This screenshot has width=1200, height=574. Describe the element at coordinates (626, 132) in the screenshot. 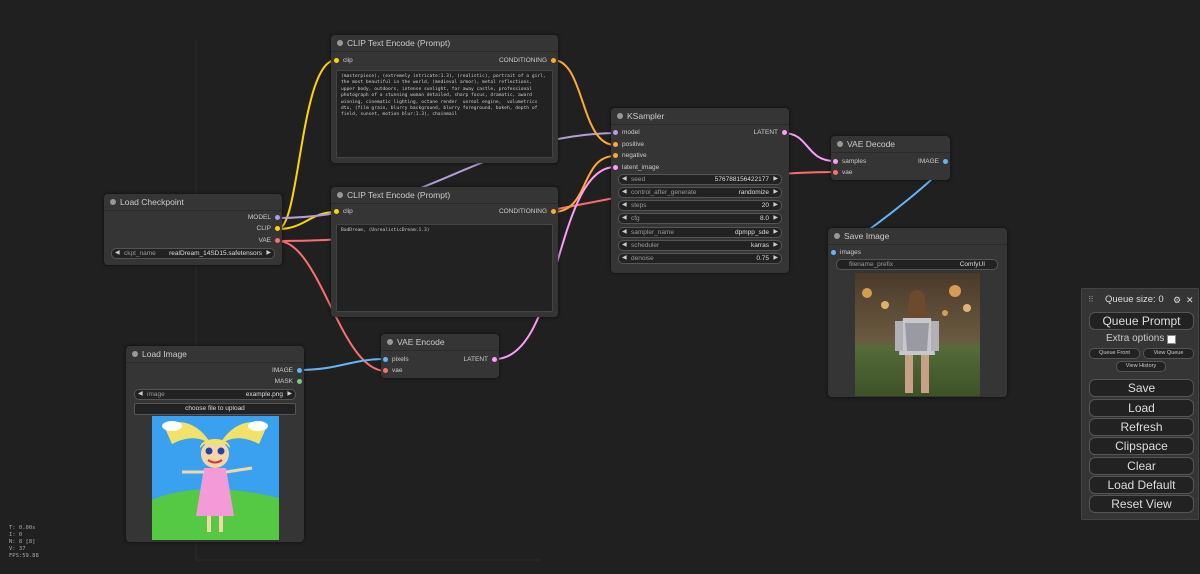

I see `input-model: model` at that location.